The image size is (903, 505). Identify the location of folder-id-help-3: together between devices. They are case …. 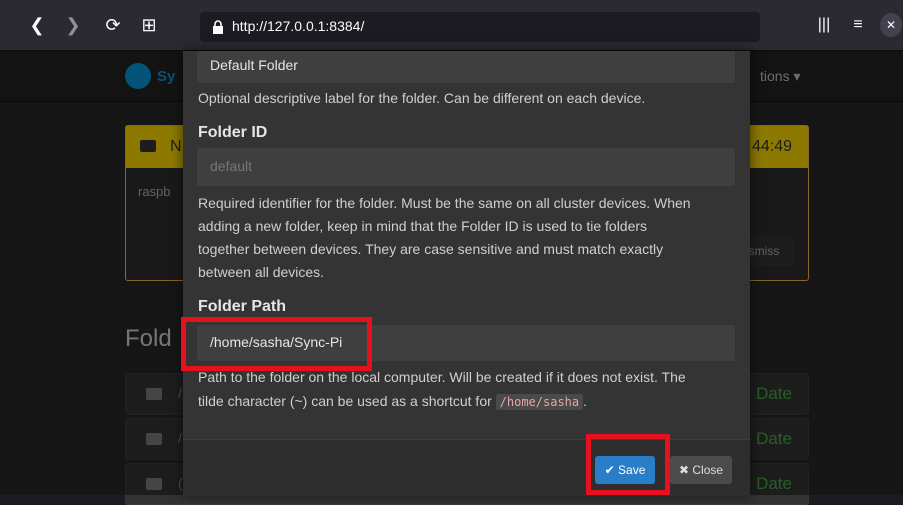
(431, 249).